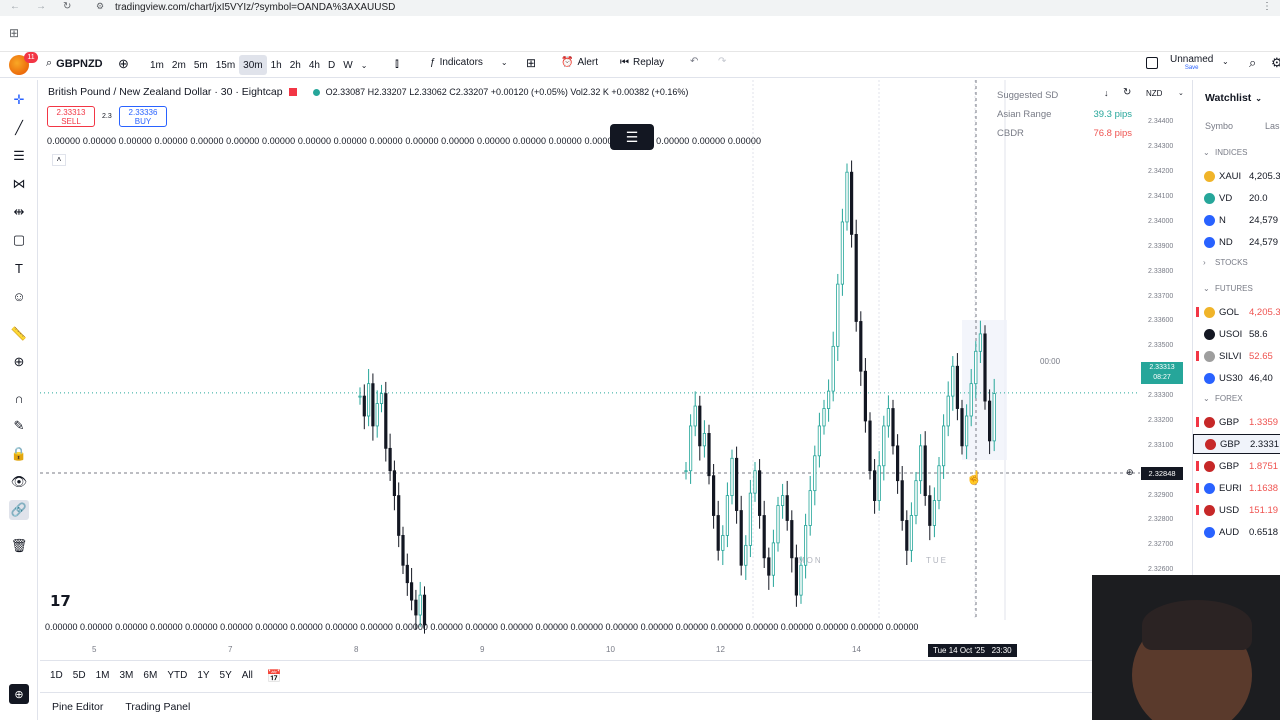 The image size is (1280, 720). What do you see at coordinates (19, 426) in the screenshot?
I see `stay-drawing-icon: ✎` at bounding box center [19, 426].